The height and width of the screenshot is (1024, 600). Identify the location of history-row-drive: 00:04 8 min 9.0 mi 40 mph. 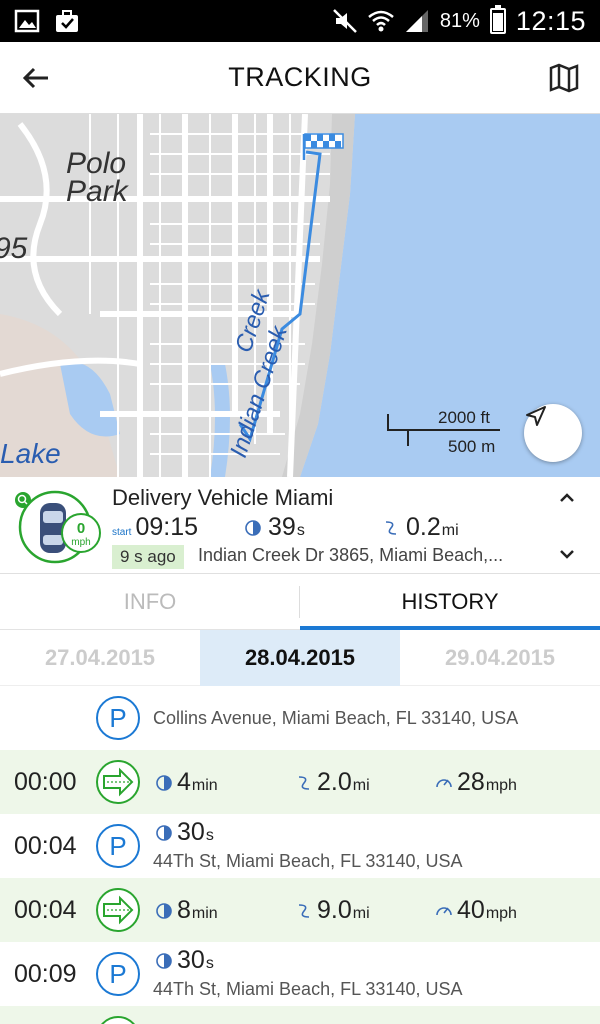
(300, 910).